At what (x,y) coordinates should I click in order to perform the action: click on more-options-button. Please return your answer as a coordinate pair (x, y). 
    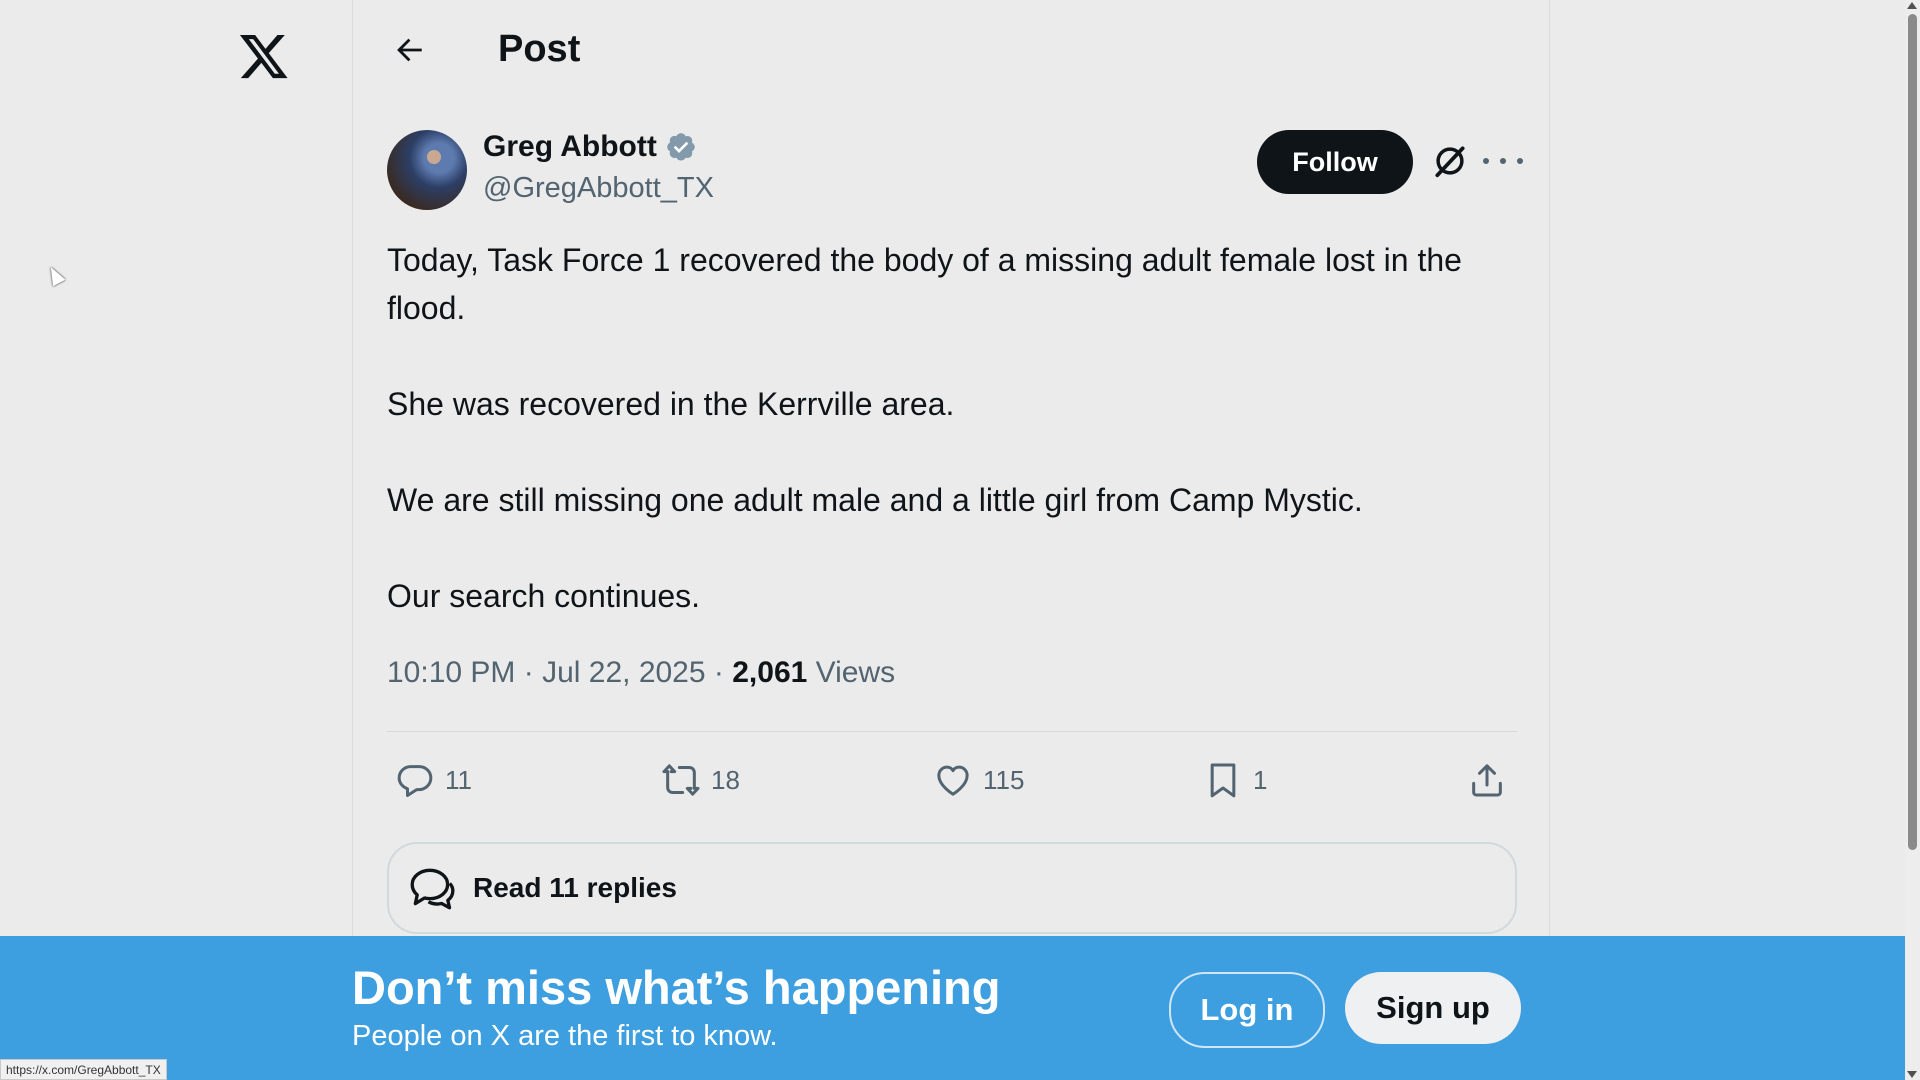
    Looking at the image, I should click on (1503, 161).